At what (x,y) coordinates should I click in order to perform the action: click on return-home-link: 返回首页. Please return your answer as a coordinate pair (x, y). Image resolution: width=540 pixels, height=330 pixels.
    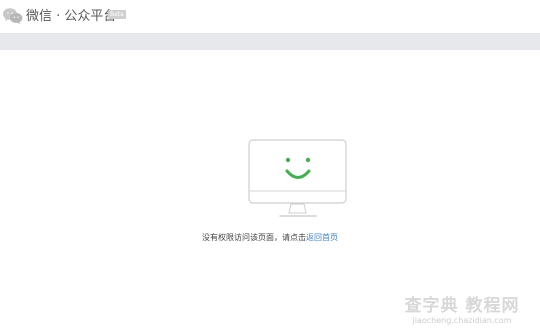
    Looking at the image, I should click on (322, 237).